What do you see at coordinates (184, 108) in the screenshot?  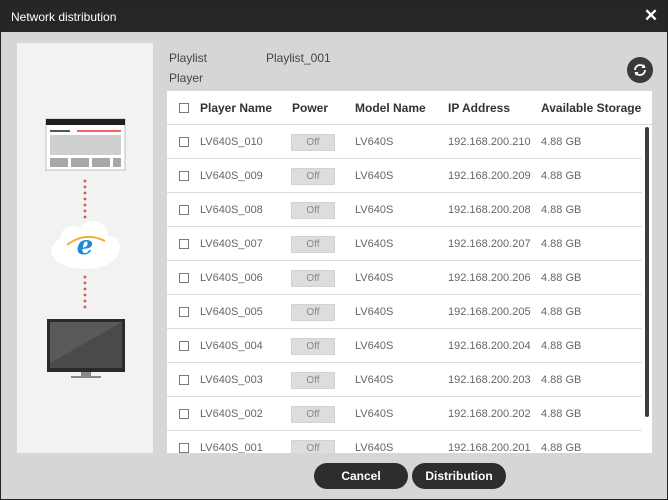 I see `select-all-checkbox` at bounding box center [184, 108].